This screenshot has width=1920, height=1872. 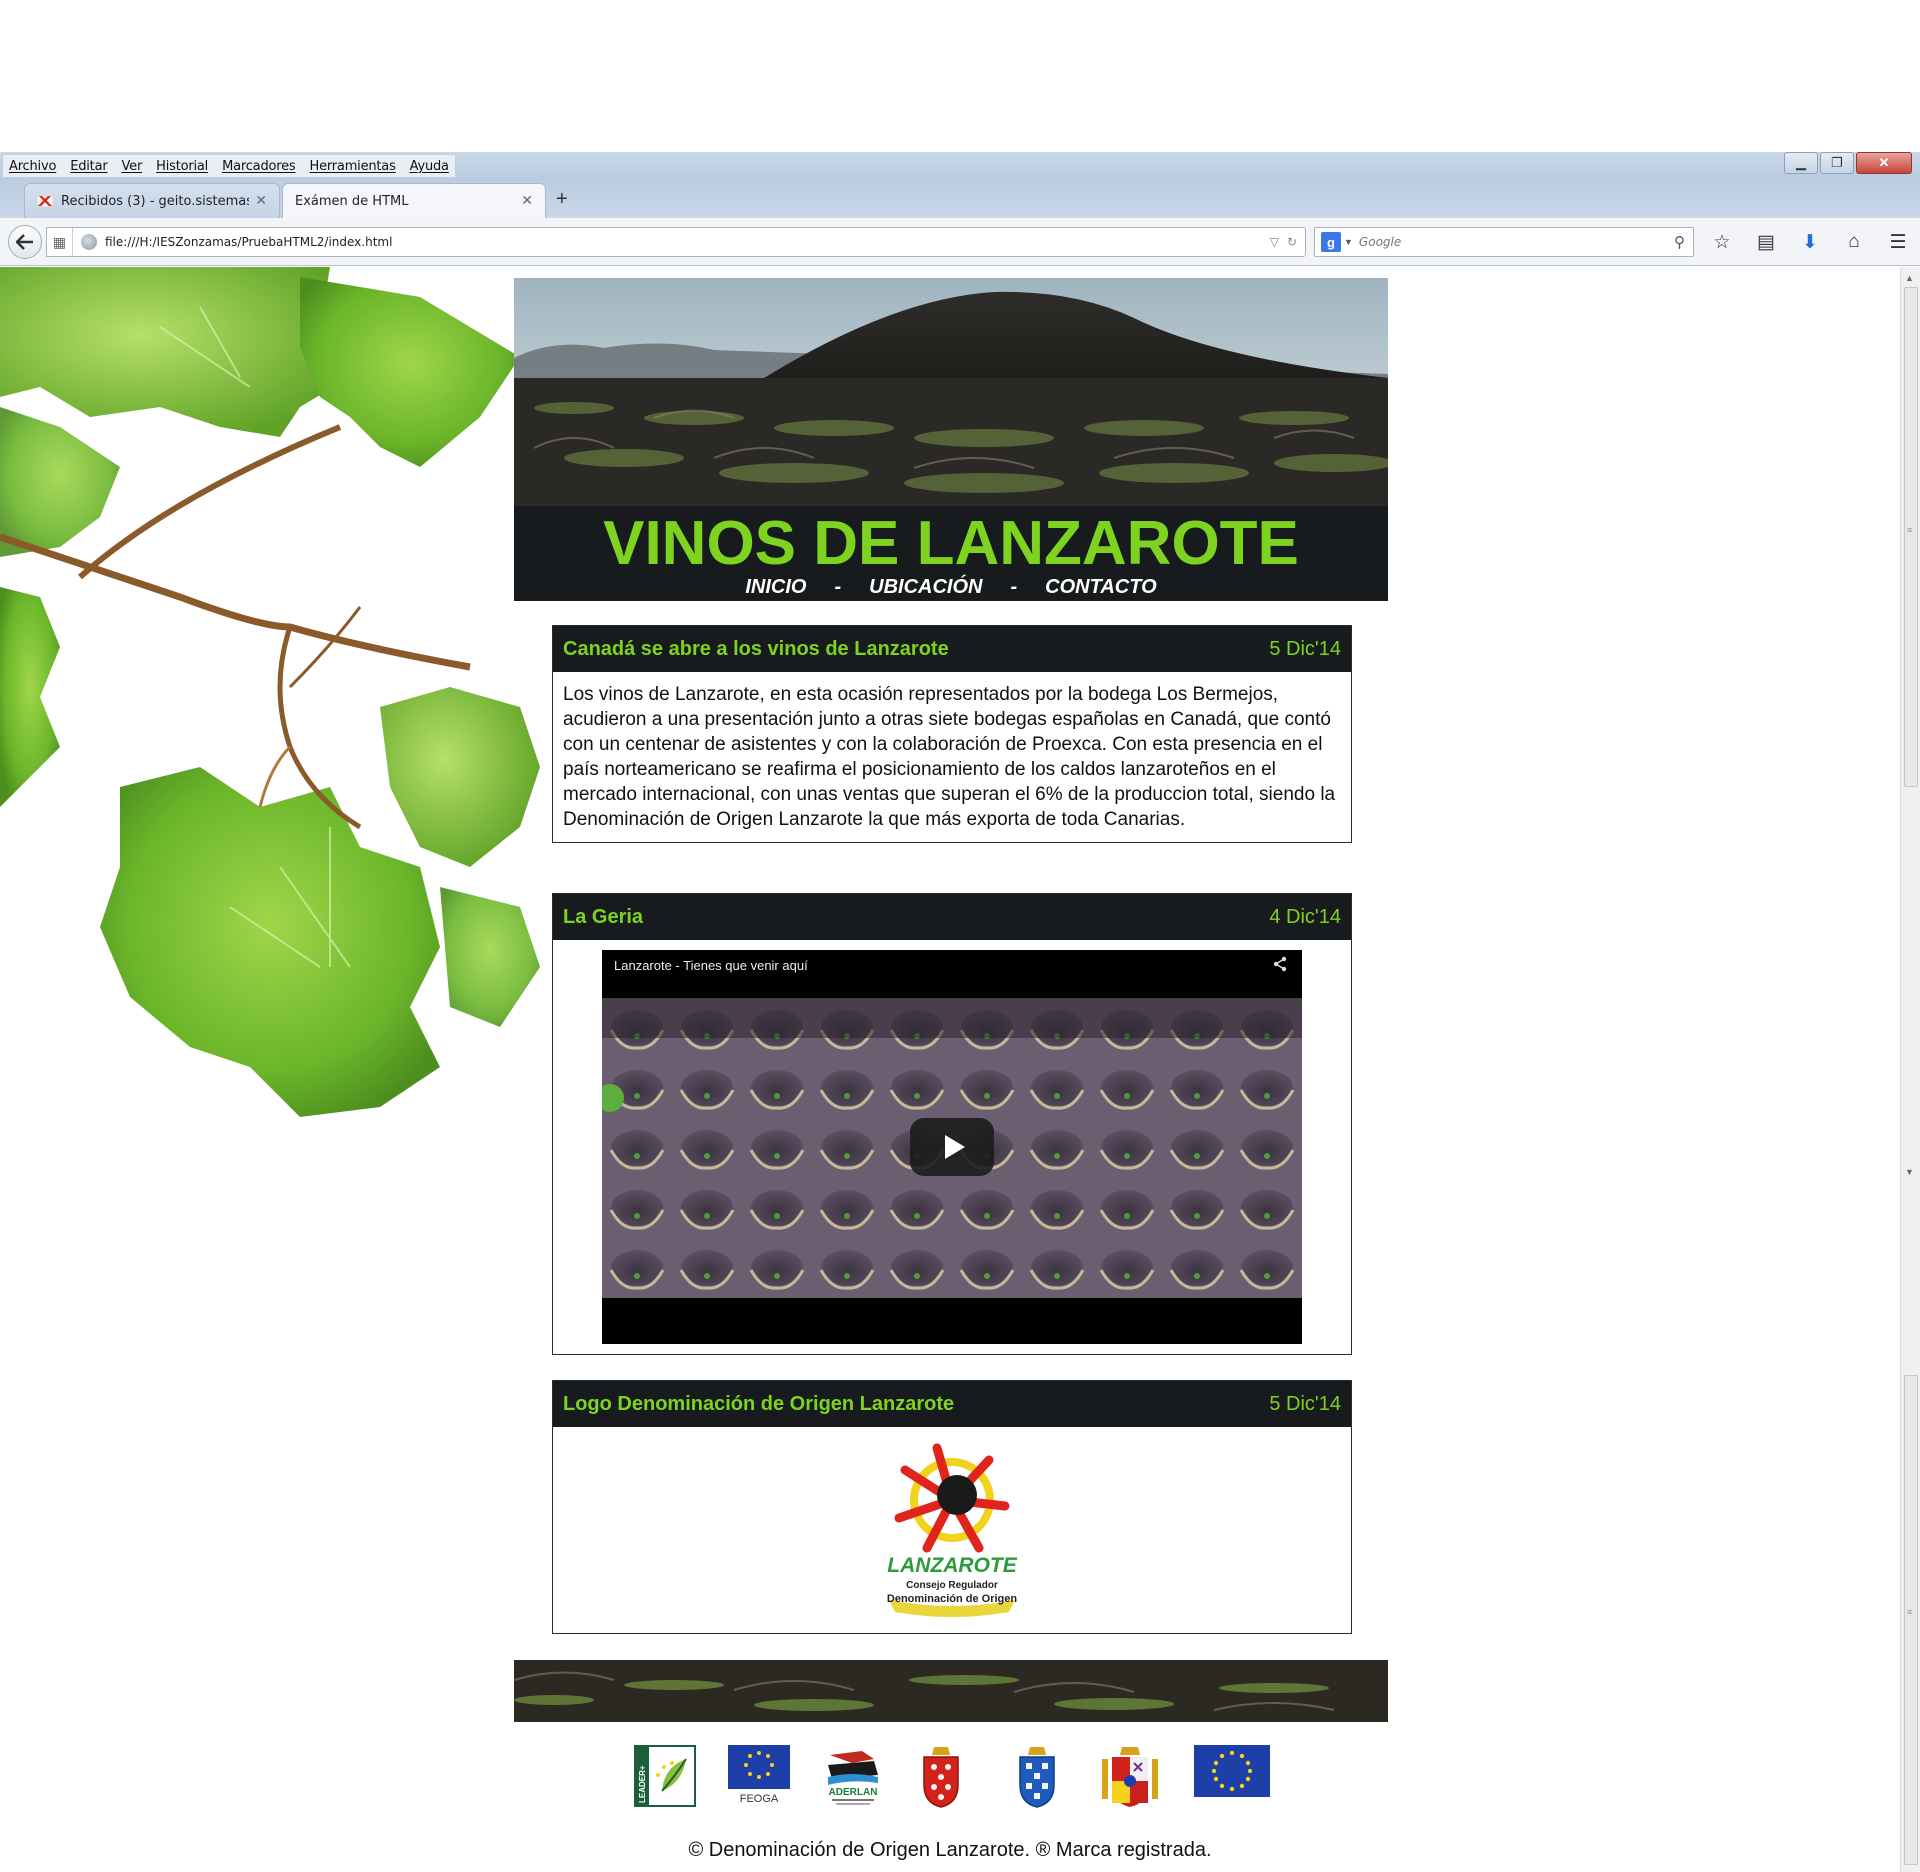 What do you see at coordinates (1909, 1172) in the screenshot?
I see `scroll-down-icon: ▼` at bounding box center [1909, 1172].